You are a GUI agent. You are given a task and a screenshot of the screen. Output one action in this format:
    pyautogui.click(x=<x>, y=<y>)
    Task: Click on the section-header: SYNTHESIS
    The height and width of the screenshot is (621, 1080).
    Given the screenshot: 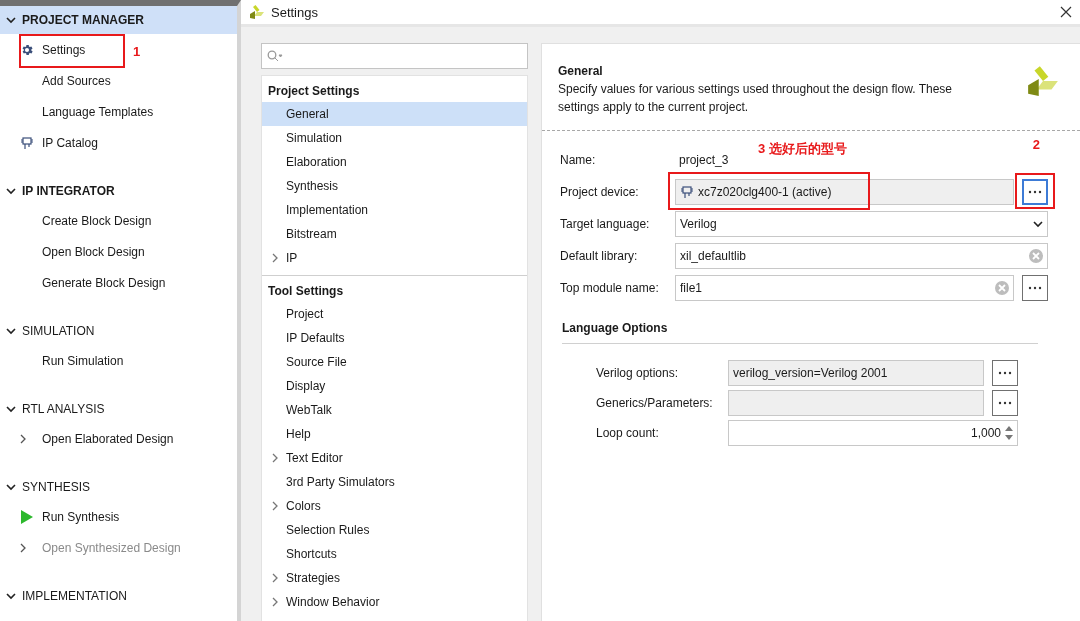 What is the action you would take?
    pyautogui.click(x=118, y=487)
    